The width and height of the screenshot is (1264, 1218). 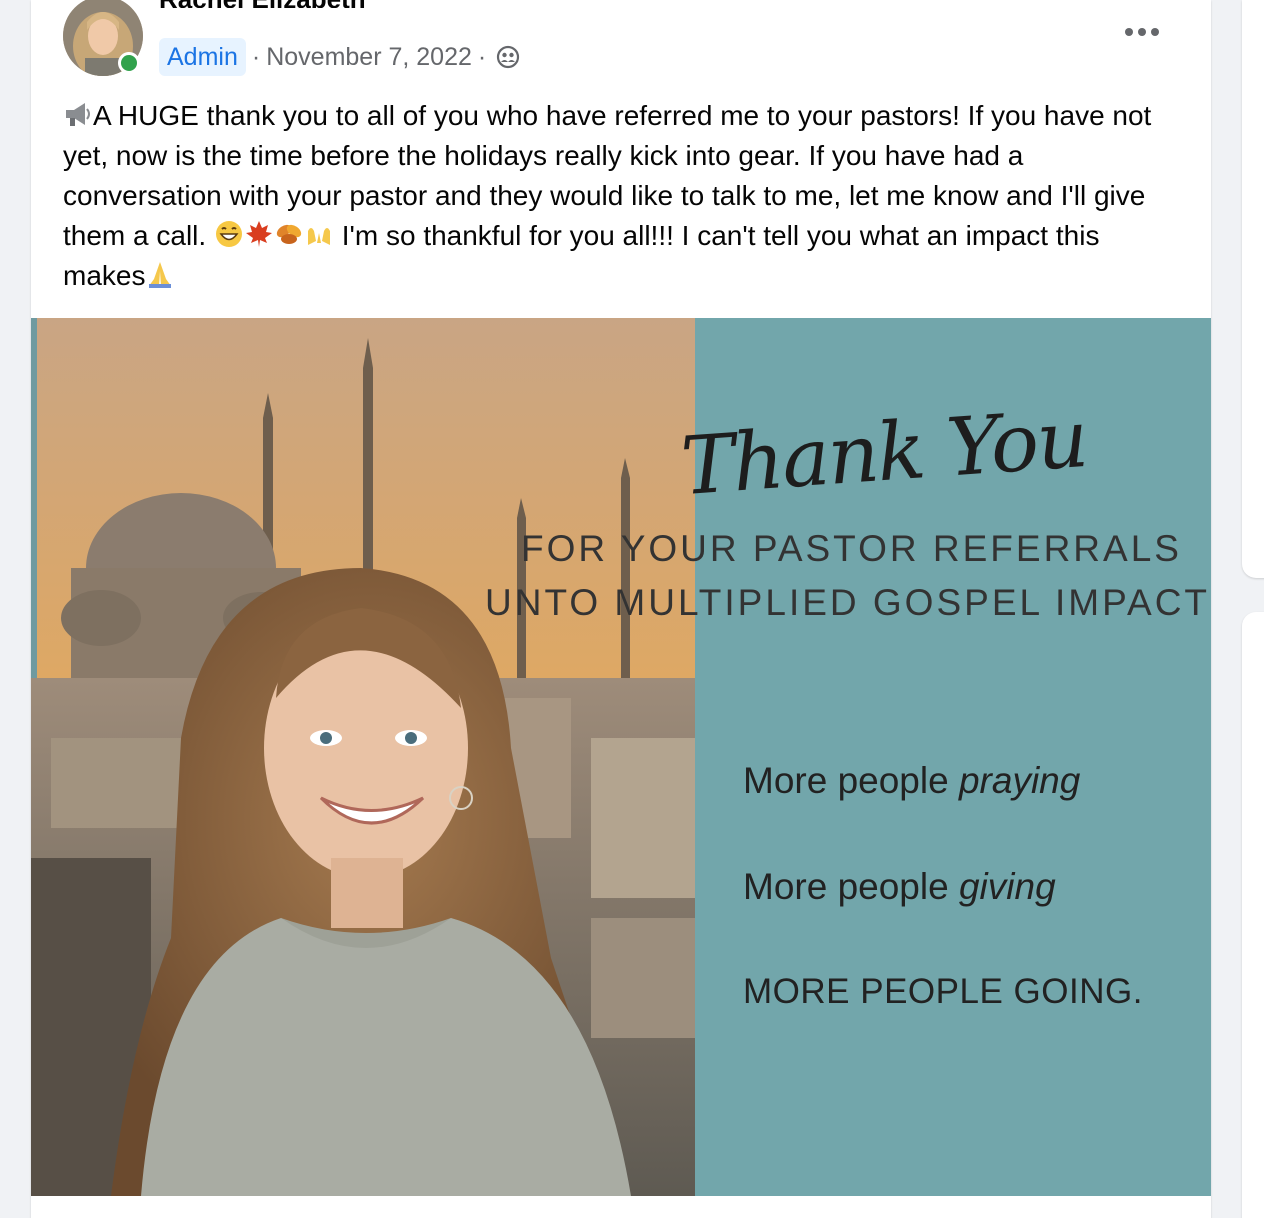 What do you see at coordinates (1253, 289) in the screenshot?
I see `right-panel-card` at bounding box center [1253, 289].